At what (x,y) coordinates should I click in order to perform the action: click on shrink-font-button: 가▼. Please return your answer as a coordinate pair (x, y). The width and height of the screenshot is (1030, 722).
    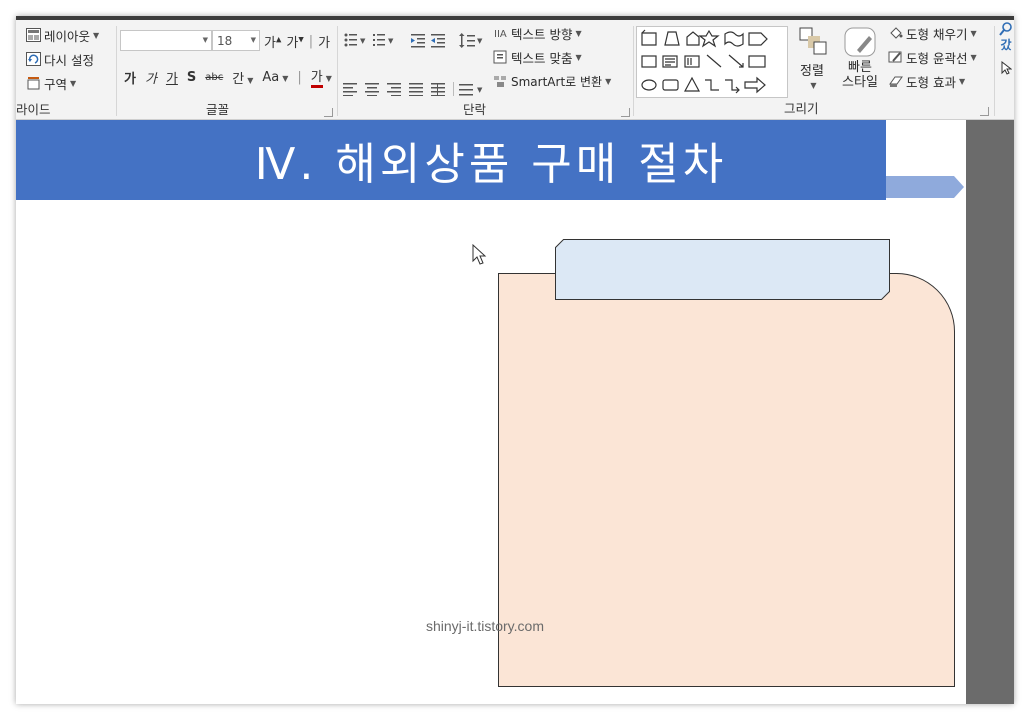
    Looking at the image, I should click on (294, 41).